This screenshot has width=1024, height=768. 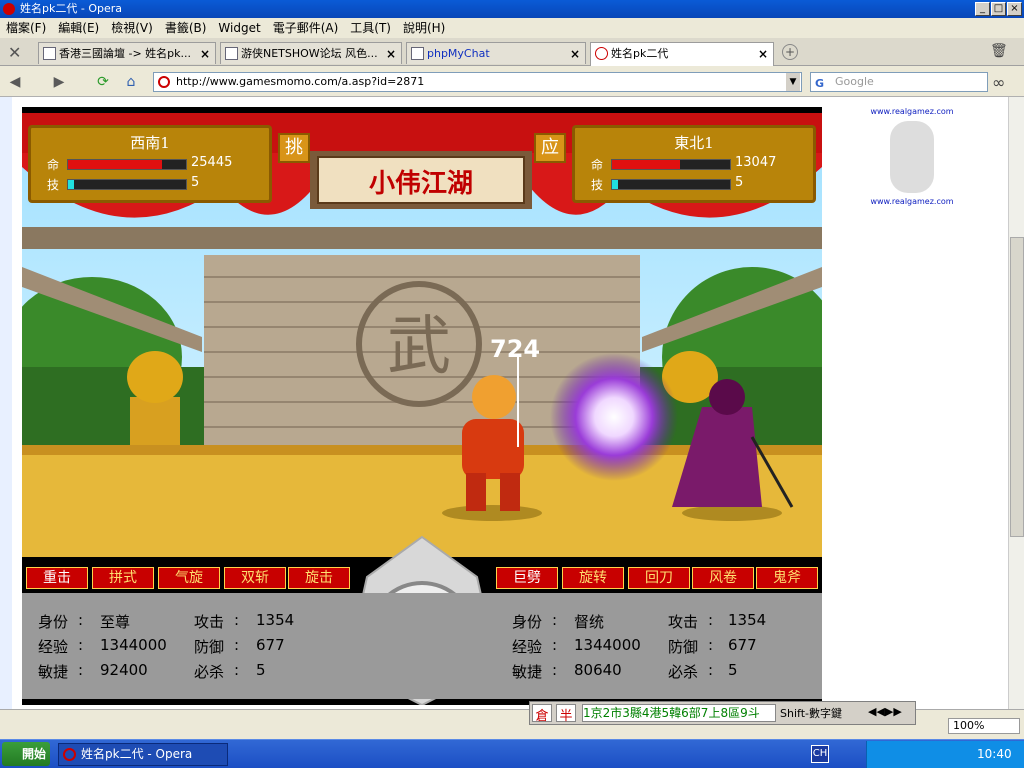 What do you see at coordinates (26, 754) in the screenshot?
I see `start-button: 開始` at bounding box center [26, 754].